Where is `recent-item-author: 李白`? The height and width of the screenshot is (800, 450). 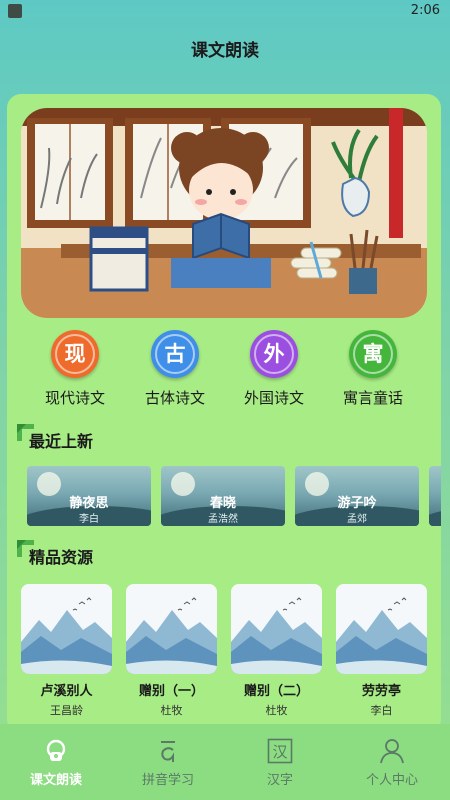
recent-item-author: 李白 is located at coordinates (89, 519).